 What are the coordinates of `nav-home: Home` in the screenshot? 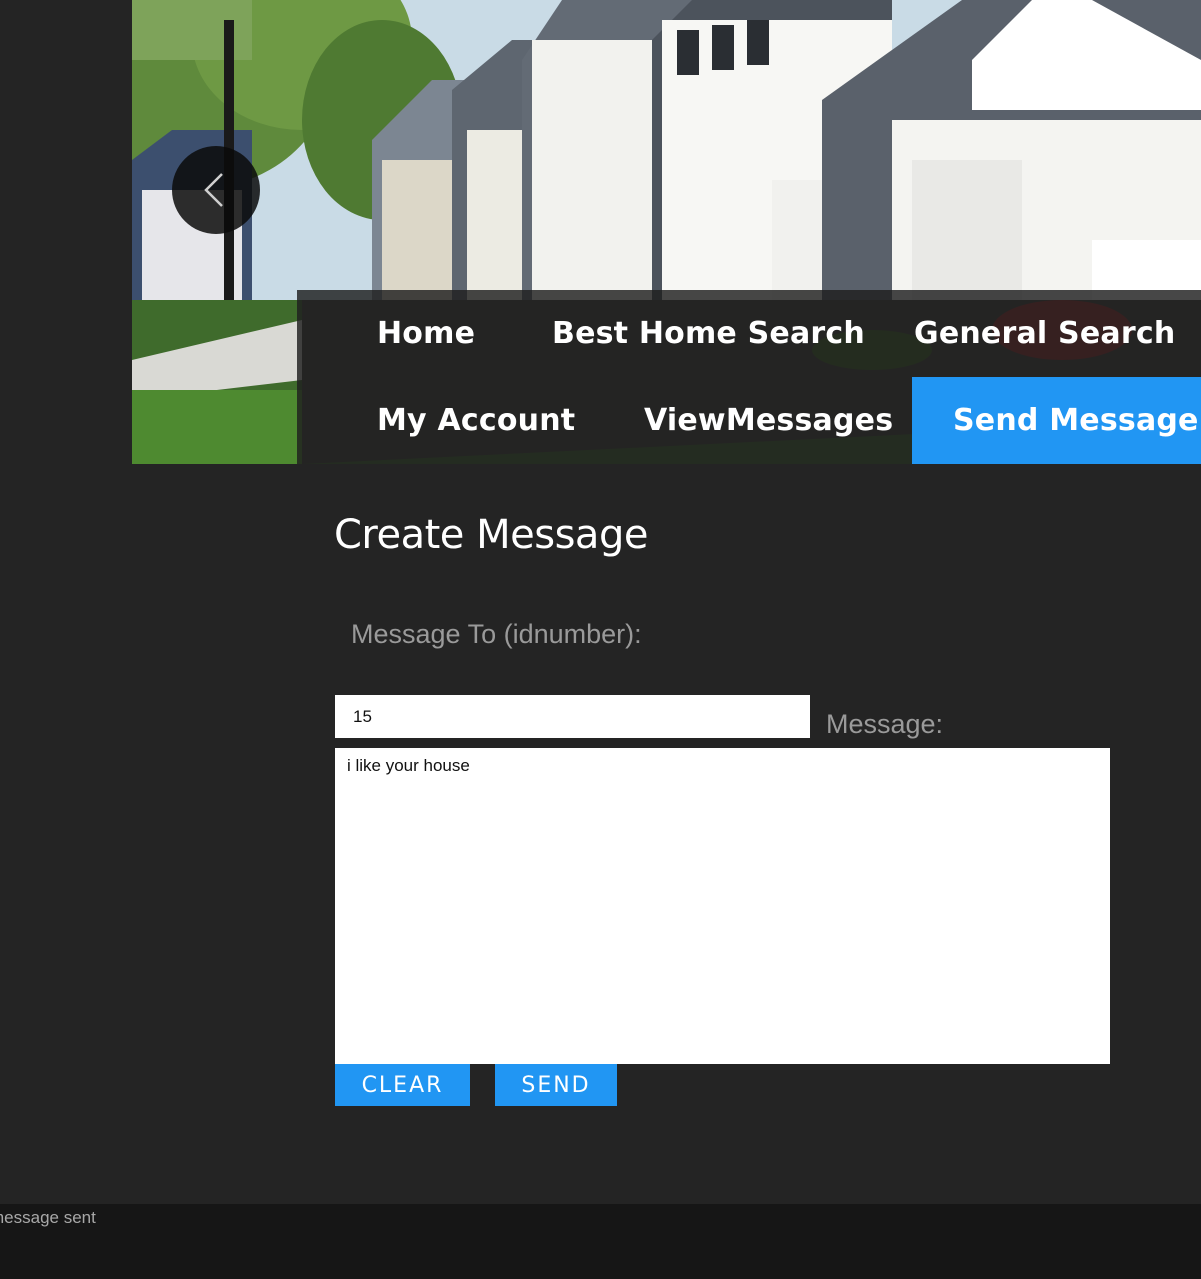 It's located at (426, 333).